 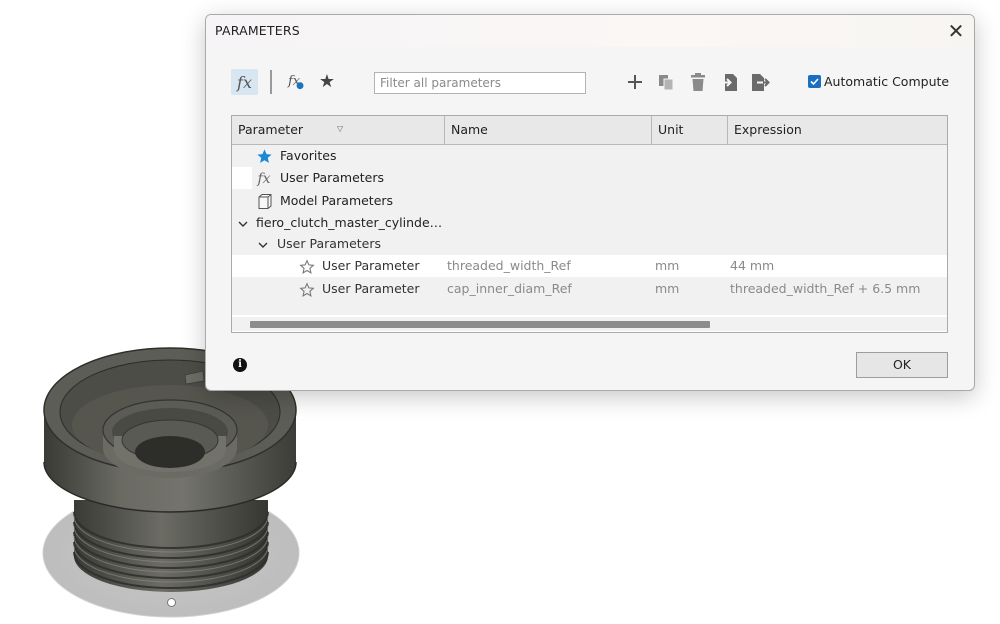 What do you see at coordinates (666, 82) in the screenshot?
I see `copy-icon` at bounding box center [666, 82].